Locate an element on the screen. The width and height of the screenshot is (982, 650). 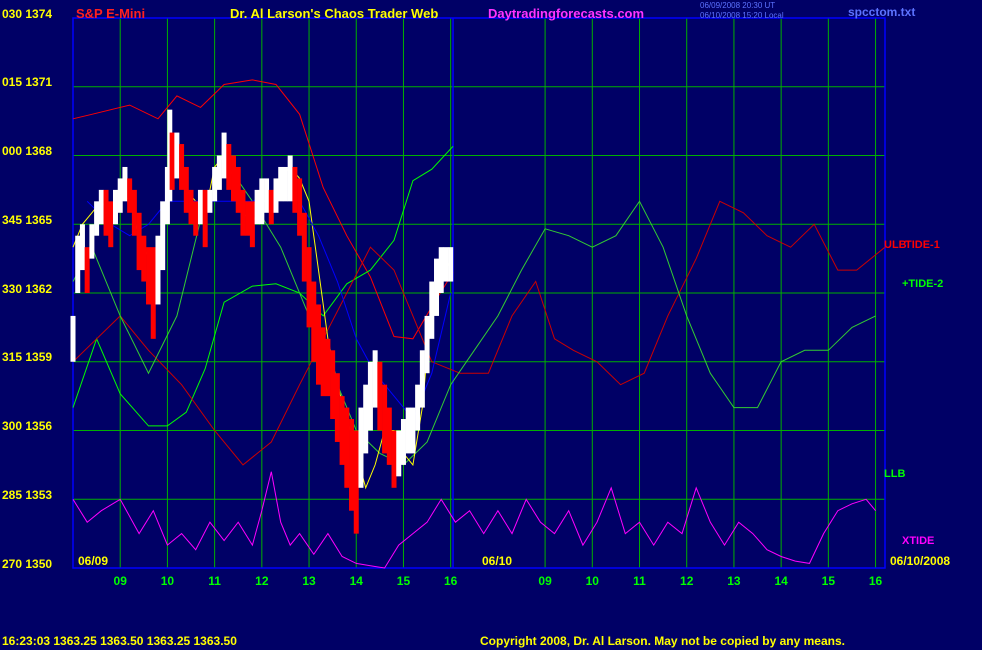
x-tick-label: 15 is located at coordinates (403, 581).